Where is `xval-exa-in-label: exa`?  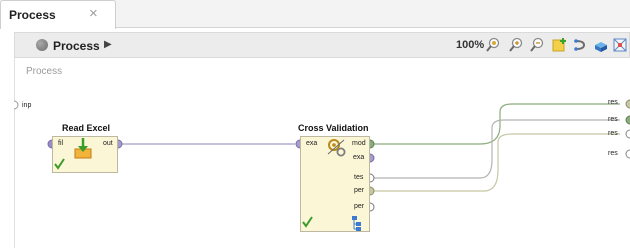 xval-exa-in-label: exa is located at coordinates (312, 143).